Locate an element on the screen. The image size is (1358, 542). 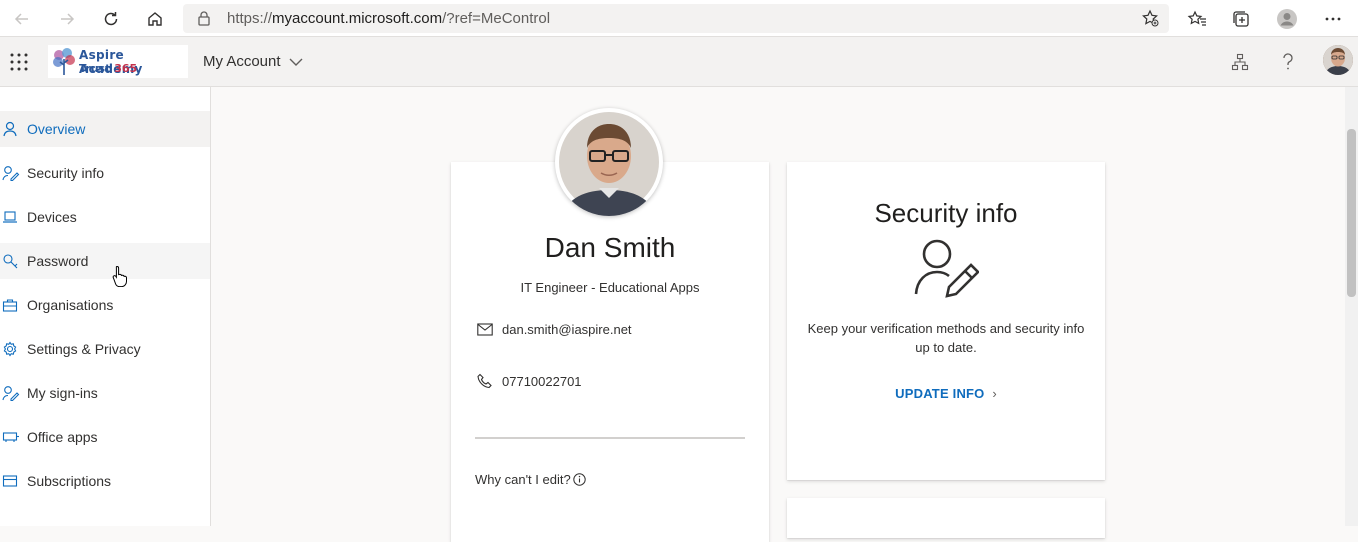
sidebar-item-overview: Overview is located at coordinates (105, 129).